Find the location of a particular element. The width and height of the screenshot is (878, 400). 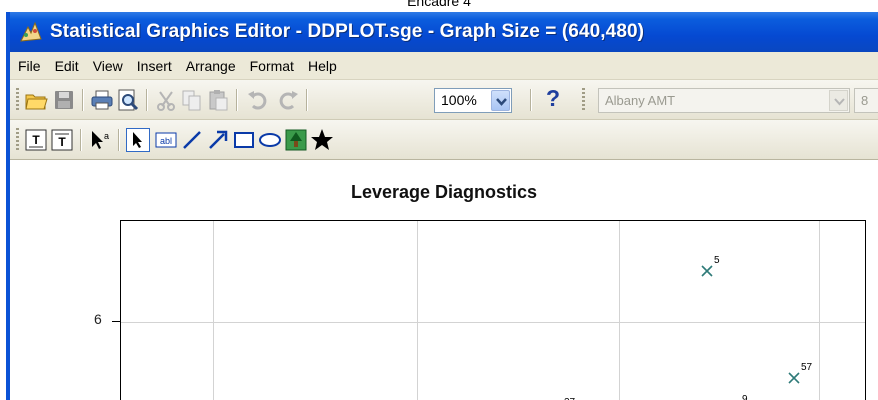

paste-icon is located at coordinates (218, 100).